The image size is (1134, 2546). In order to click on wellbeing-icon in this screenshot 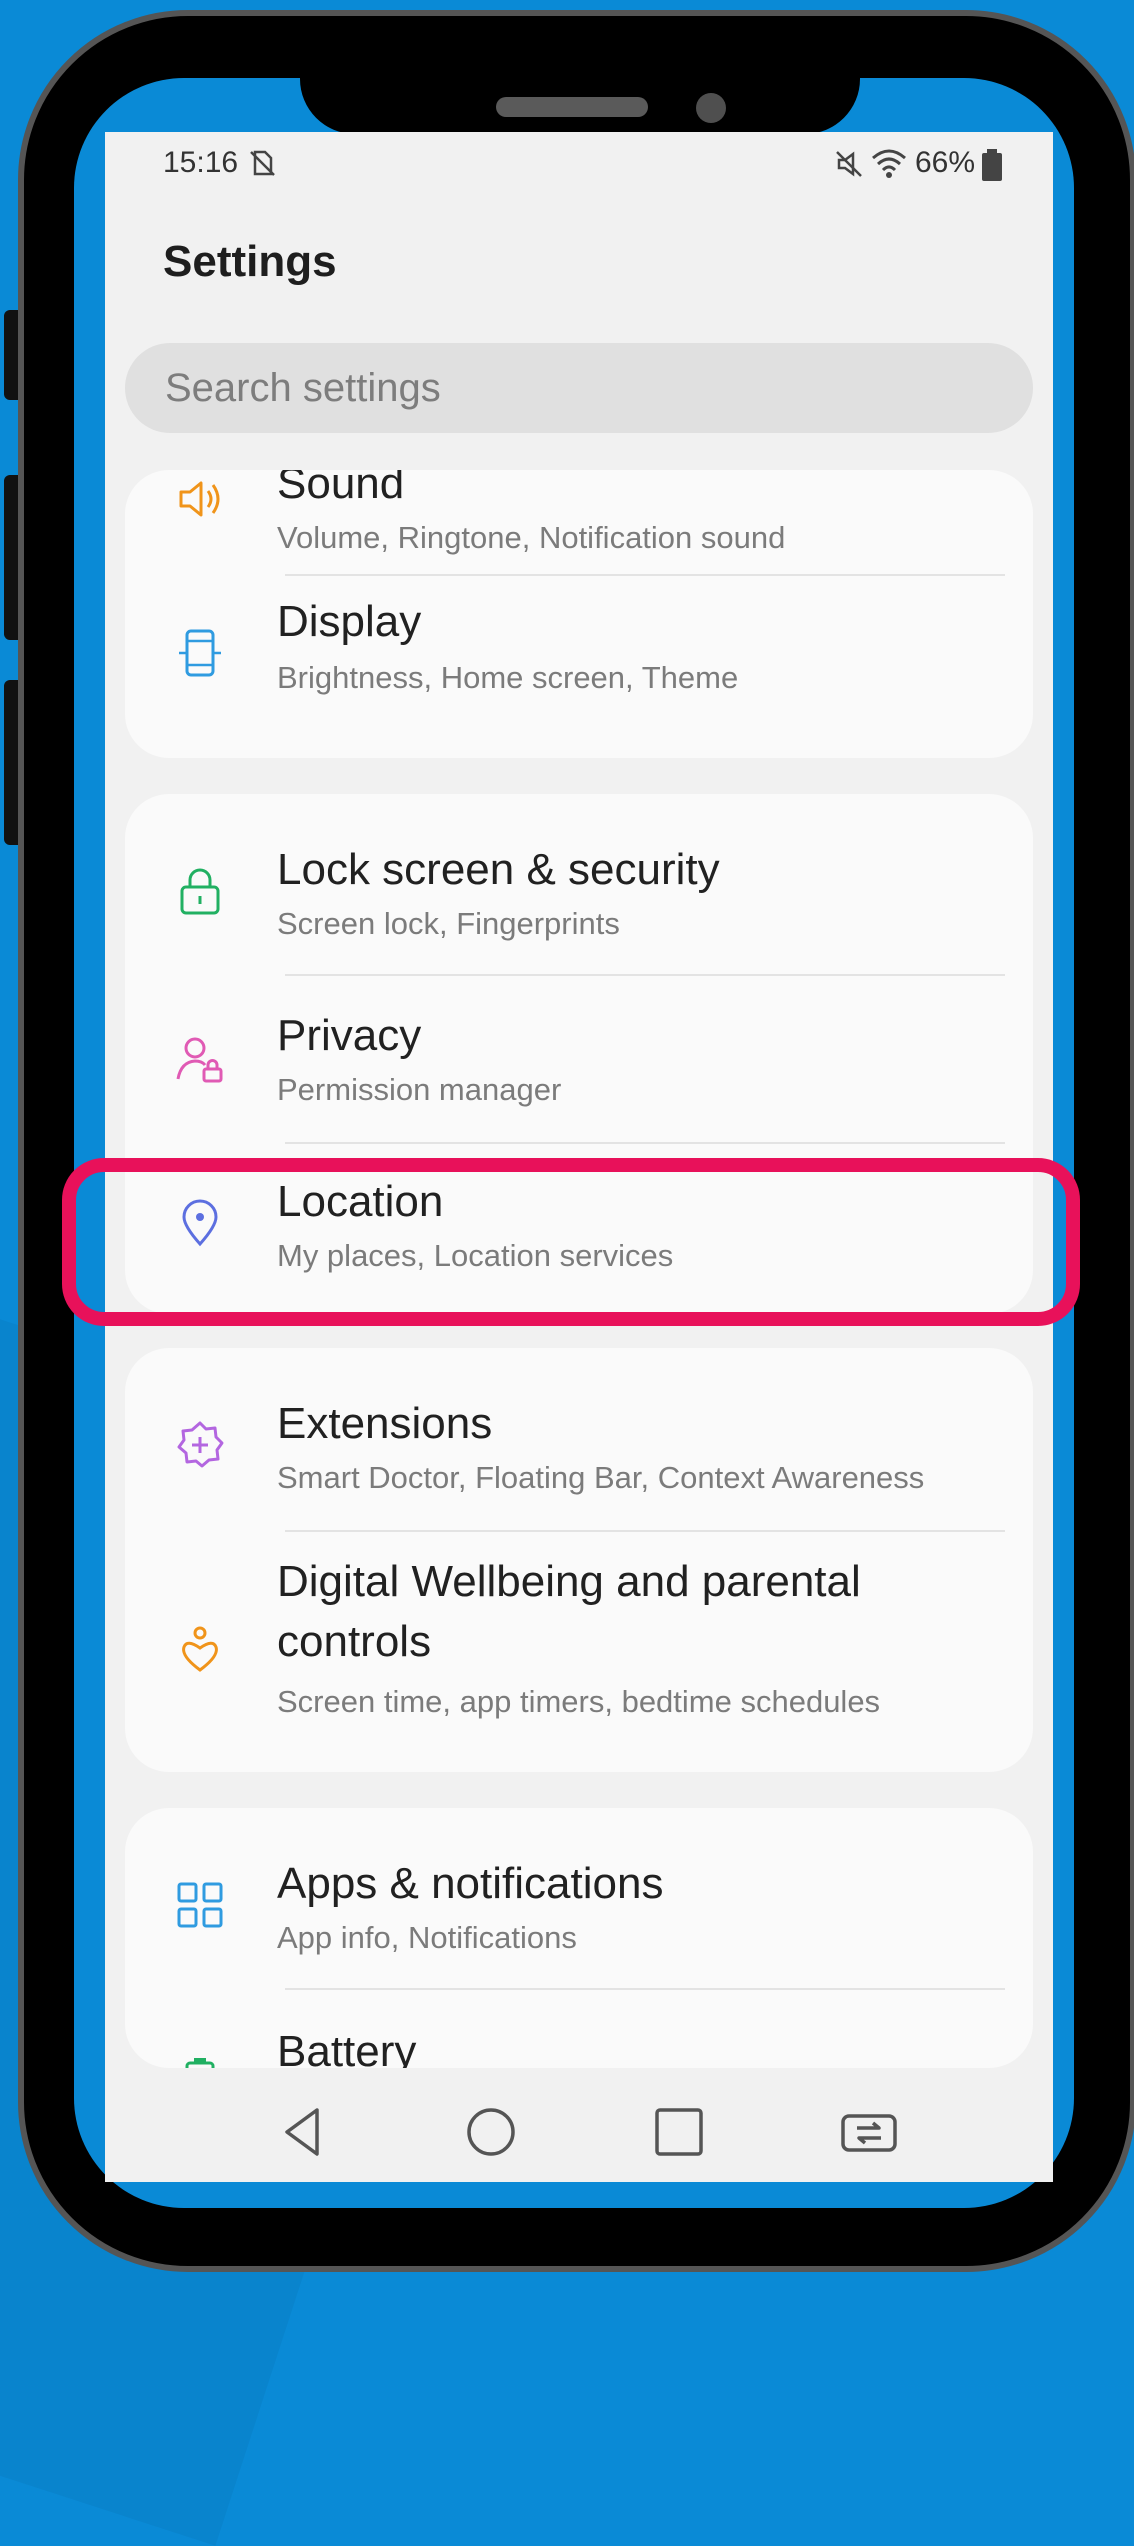, I will do `click(200, 1649)`.